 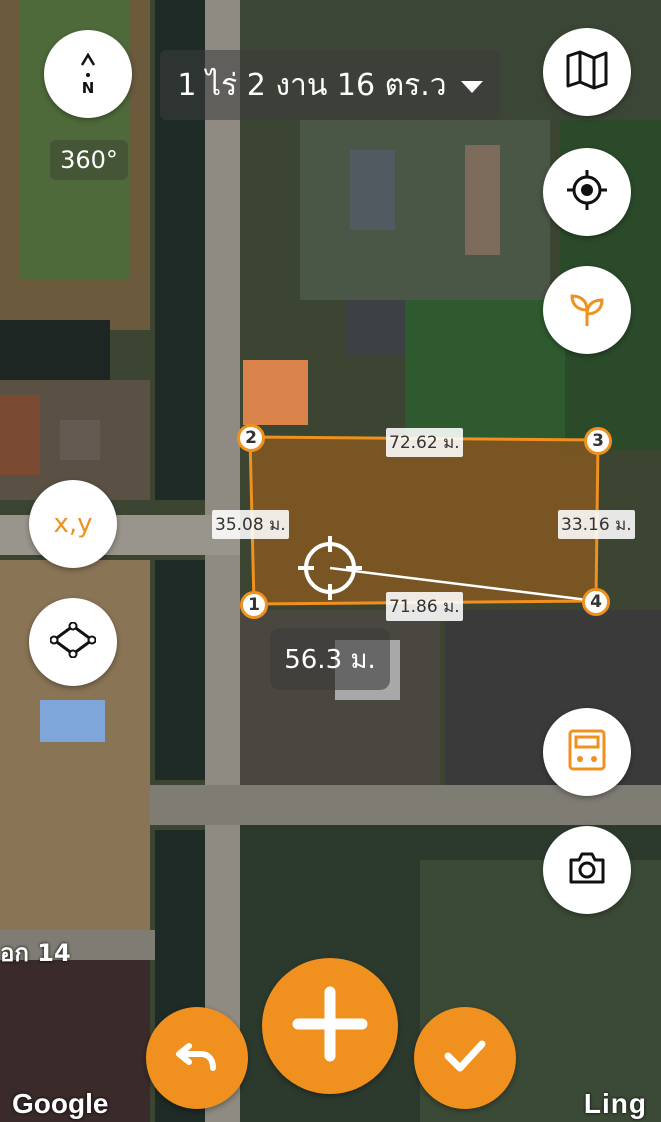 I want to click on polygon-icon, so click(x=73, y=641).